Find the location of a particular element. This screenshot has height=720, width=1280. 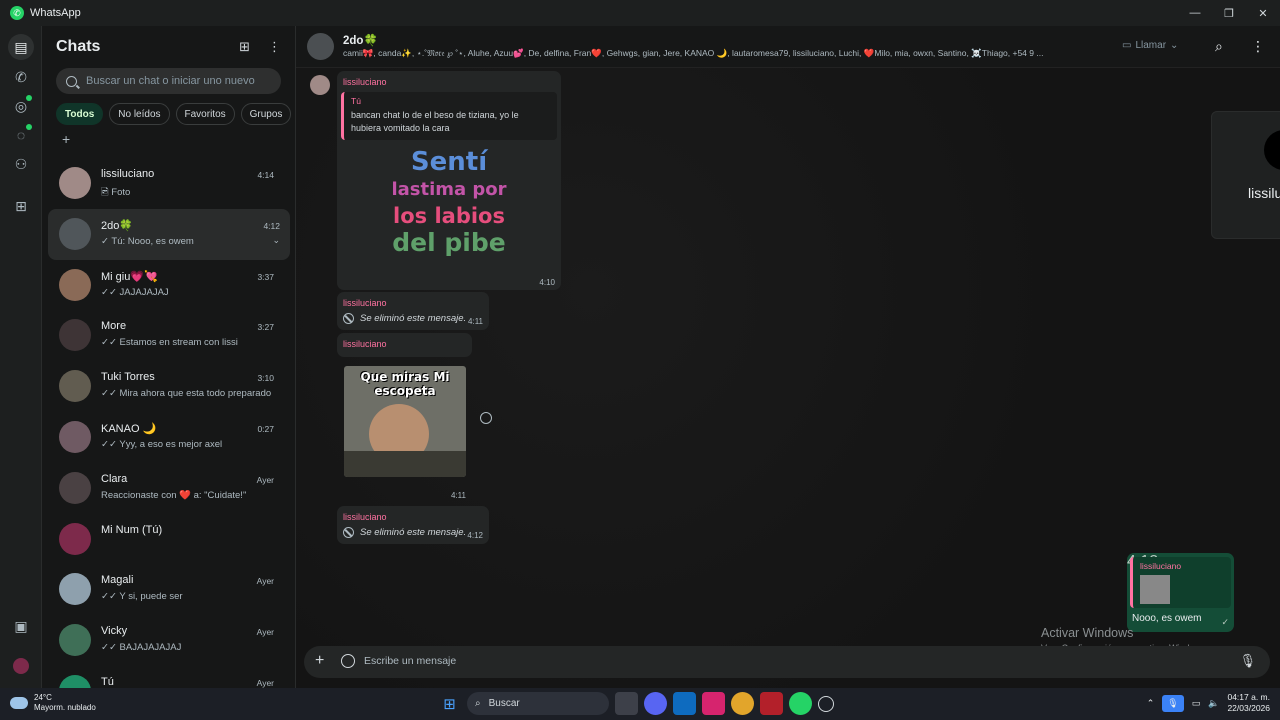

search-placeholder: Buscar un chat o iniciar uno nuevo is located at coordinates (170, 81).